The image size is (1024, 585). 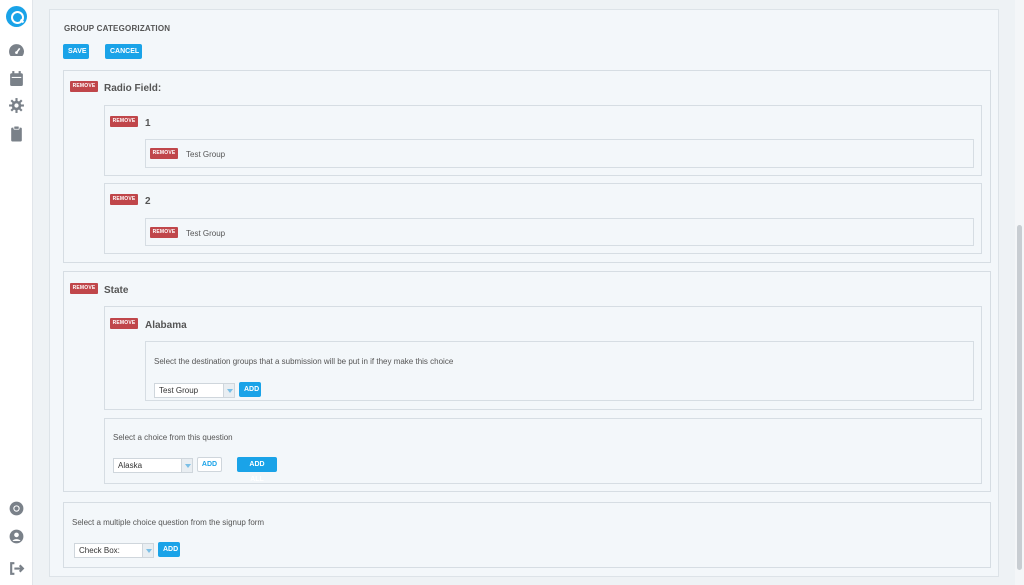 What do you see at coordinates (16, 50) in the screenshot?
I see `dashboard-icon` at bounding box center [16, 50].